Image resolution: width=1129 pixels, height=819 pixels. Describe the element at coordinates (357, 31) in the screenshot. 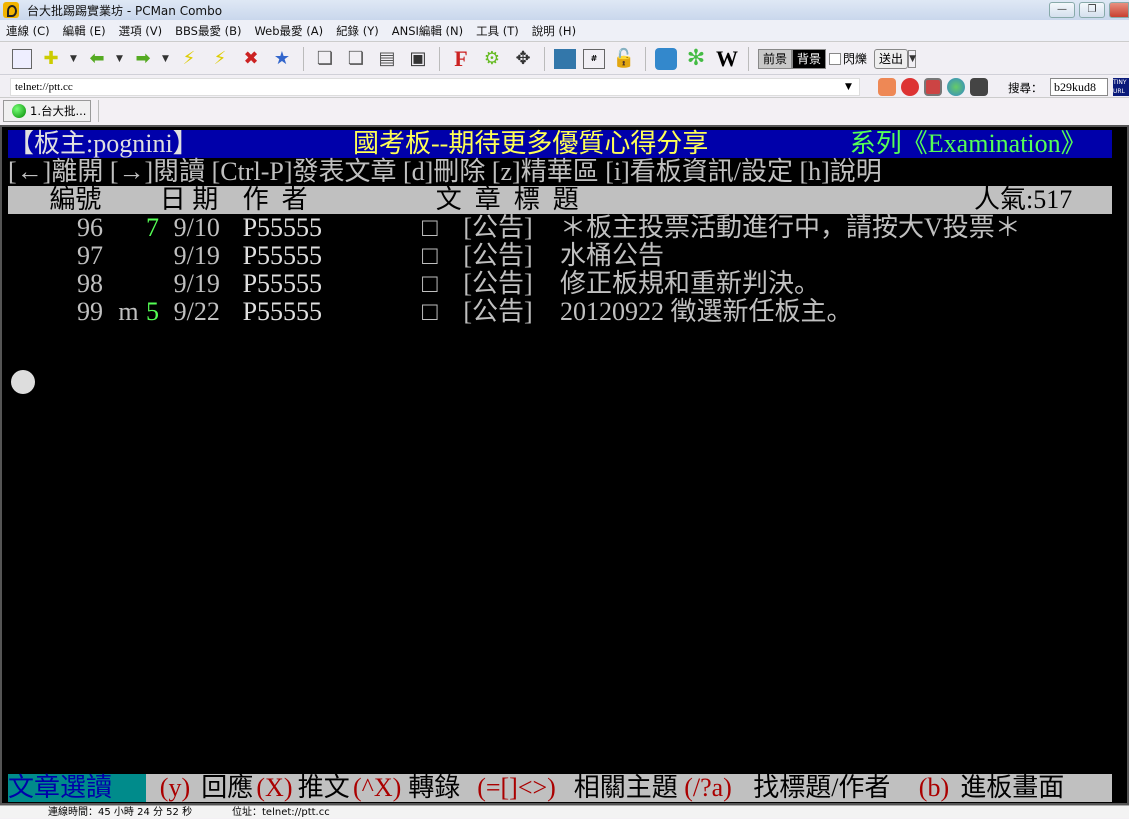

I see `menu-log: 紀錄 (Y)` at that location.